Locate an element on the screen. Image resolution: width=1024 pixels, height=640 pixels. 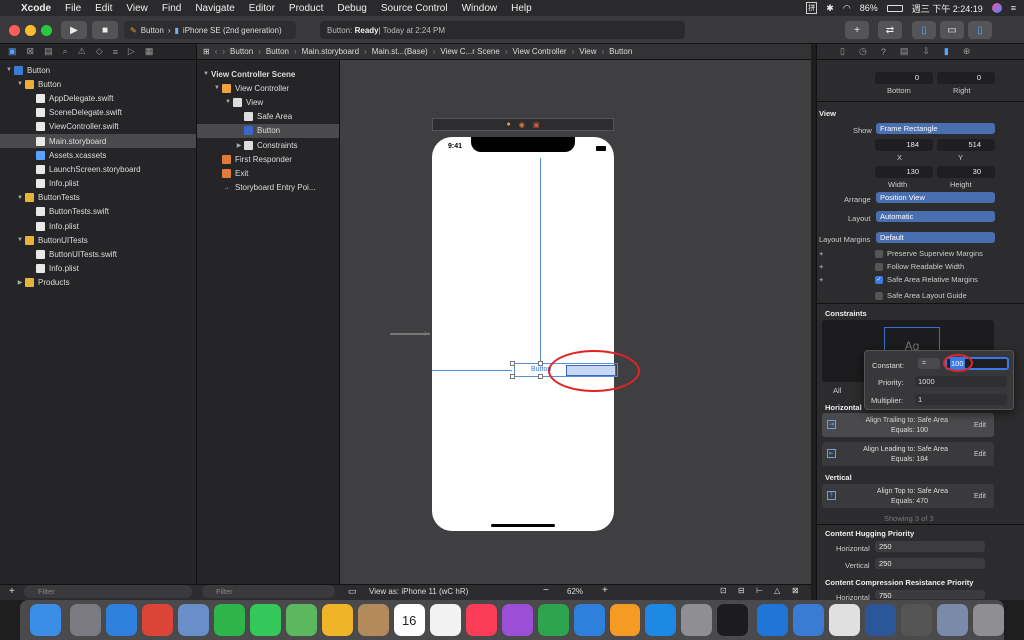
issue-icon: ⚠ is located at coordinates (82, 51).